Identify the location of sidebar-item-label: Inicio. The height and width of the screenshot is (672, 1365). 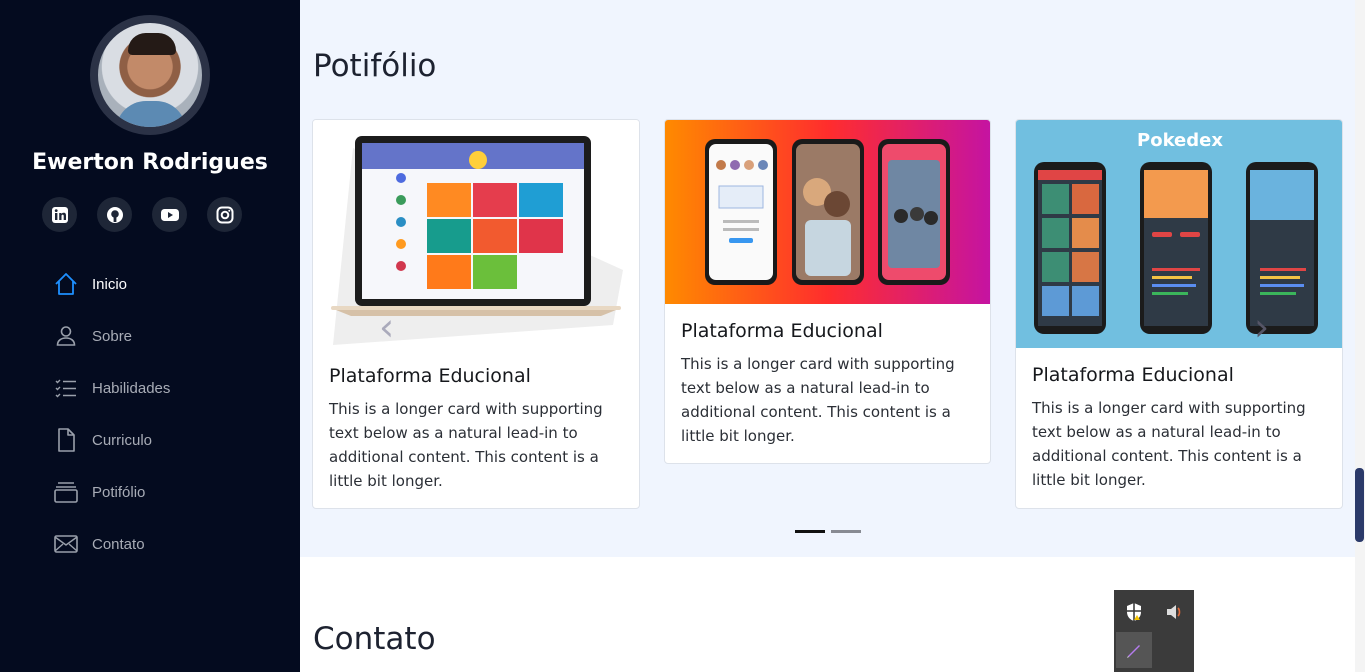
(110, 284).